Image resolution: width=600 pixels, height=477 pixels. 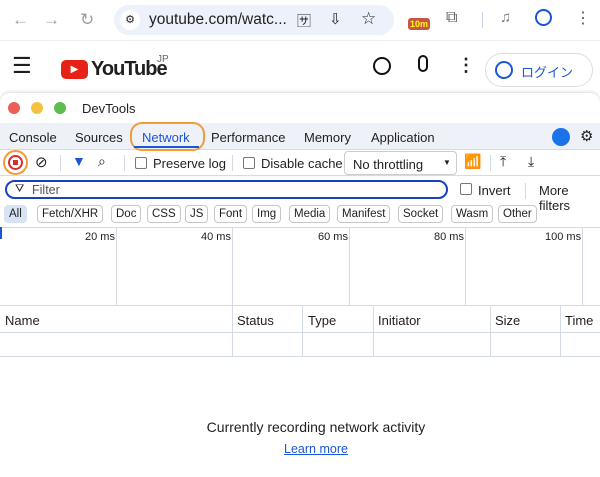 What do you see at coordinates (300, 345) in the screenshot?
I see `empty-row` at bounding box center [300, 345].